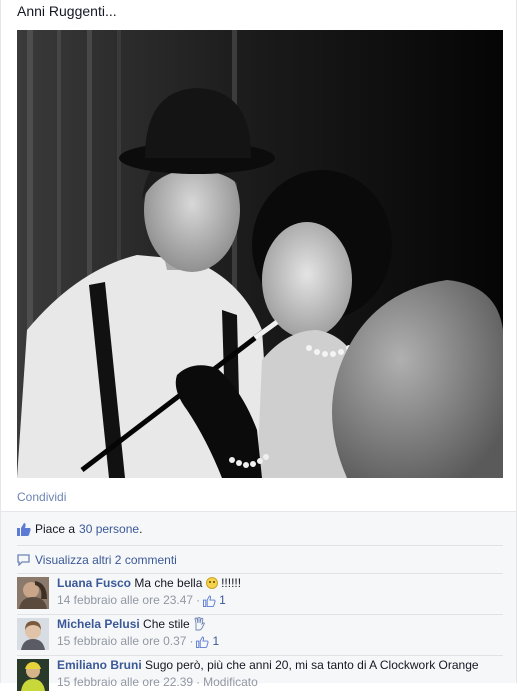 The image size is (517, 692). I want to click on comment-author: Michela Pelusi, so click(98, 624).